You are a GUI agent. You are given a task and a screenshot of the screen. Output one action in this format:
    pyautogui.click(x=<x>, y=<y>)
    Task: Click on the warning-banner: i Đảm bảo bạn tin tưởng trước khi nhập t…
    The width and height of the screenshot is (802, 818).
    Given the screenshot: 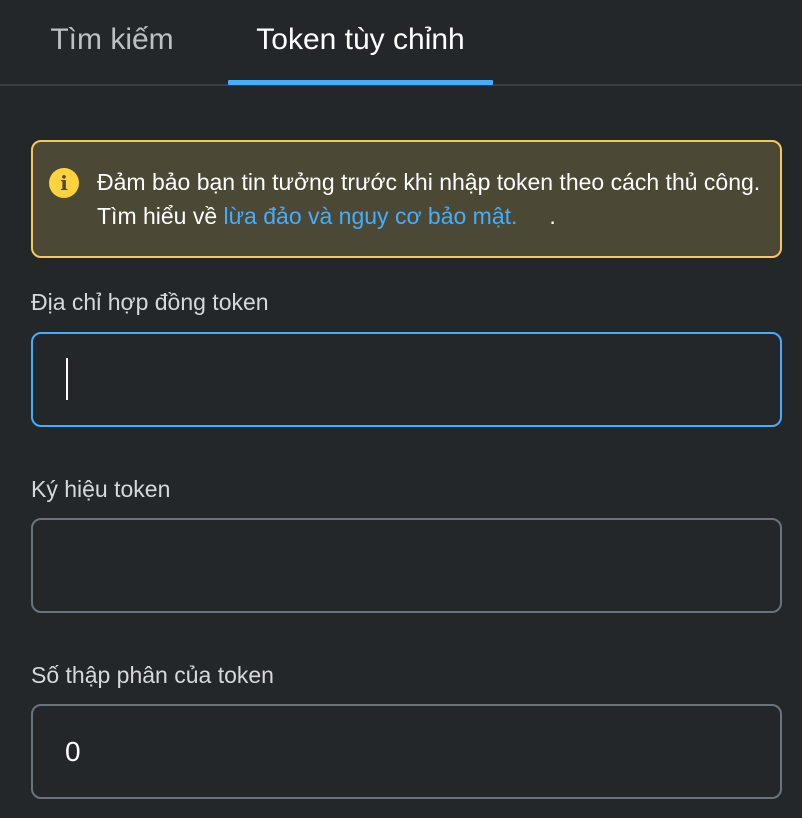 What is the action you would take?
    pyautogui.click(x=406, y=199)
    